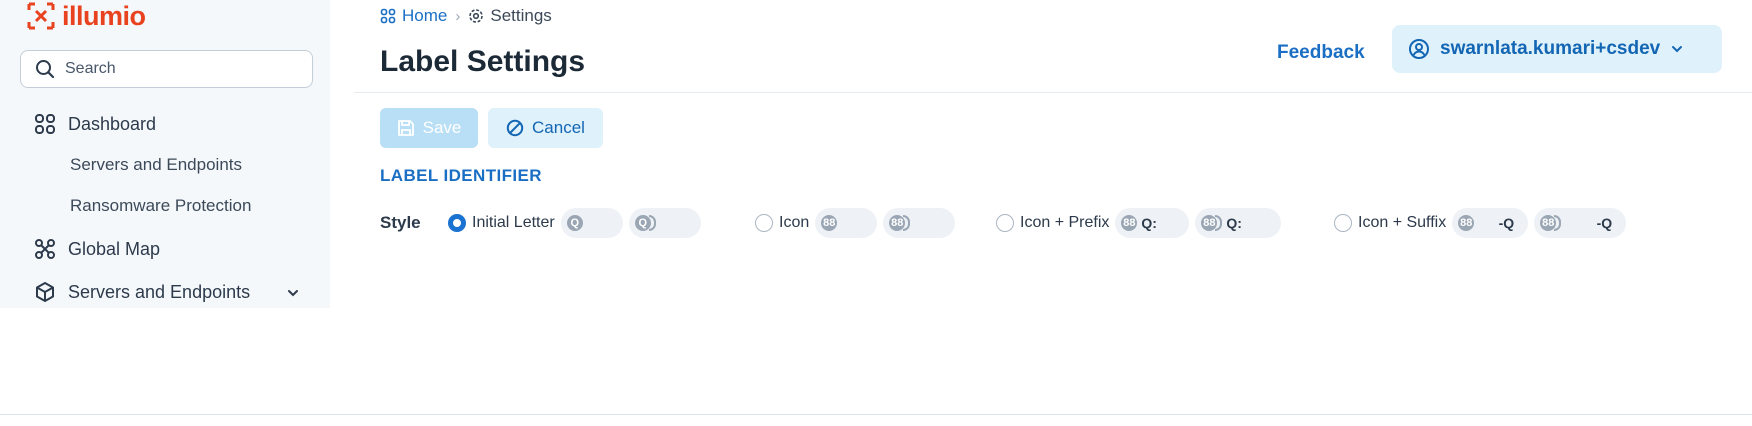 The image size is (1752, 426). I want to click on option-label: Icon + Suffix, so click(1402, 222).